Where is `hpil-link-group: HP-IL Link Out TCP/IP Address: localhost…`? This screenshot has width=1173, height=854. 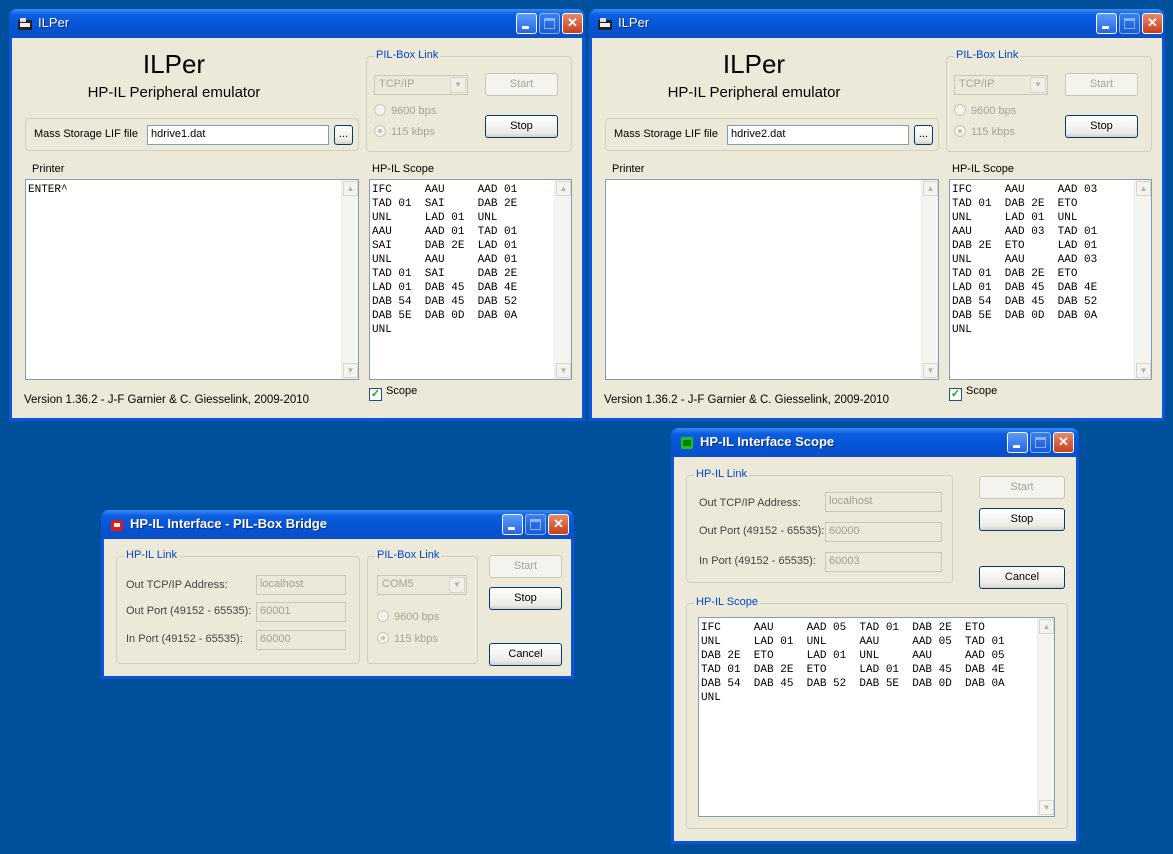 hpil-link-group: HP-IL Link Out TCP/IP Address: localhost… is located at coordinates (819, 525).